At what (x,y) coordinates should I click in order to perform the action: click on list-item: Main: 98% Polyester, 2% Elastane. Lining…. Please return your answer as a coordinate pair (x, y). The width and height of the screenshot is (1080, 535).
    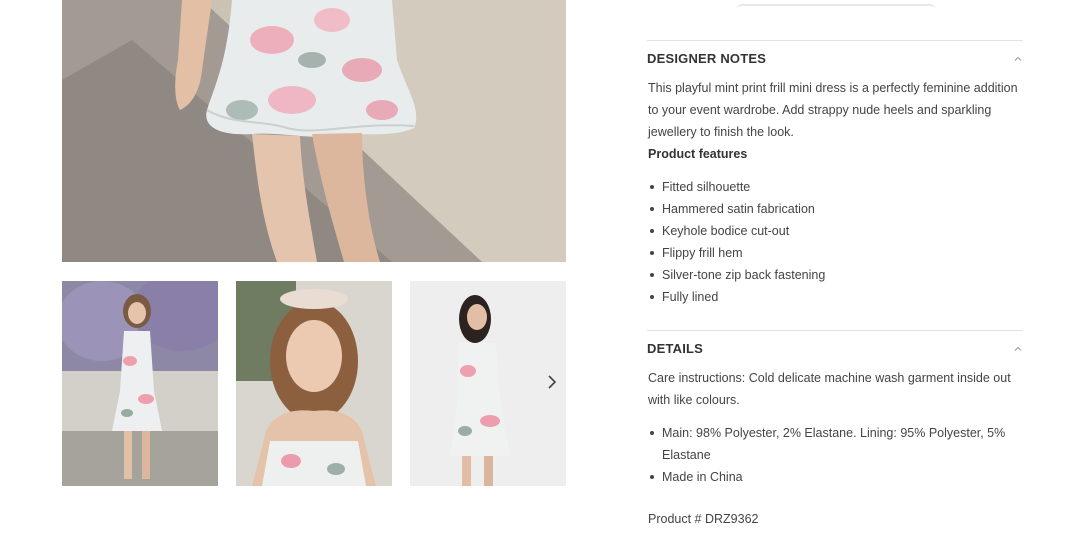
    Looking at the image, I should click on (837, 444).